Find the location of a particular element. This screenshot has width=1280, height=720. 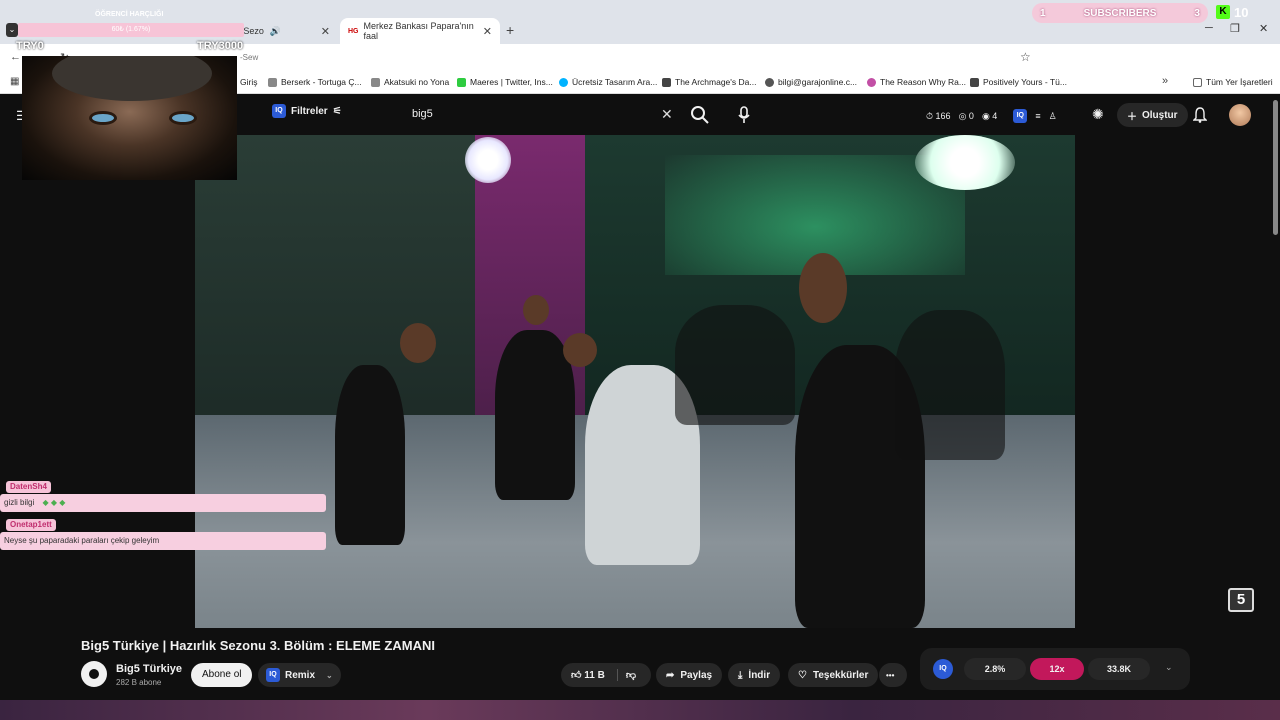

channel-avatar is located at coordinates (94, 674).